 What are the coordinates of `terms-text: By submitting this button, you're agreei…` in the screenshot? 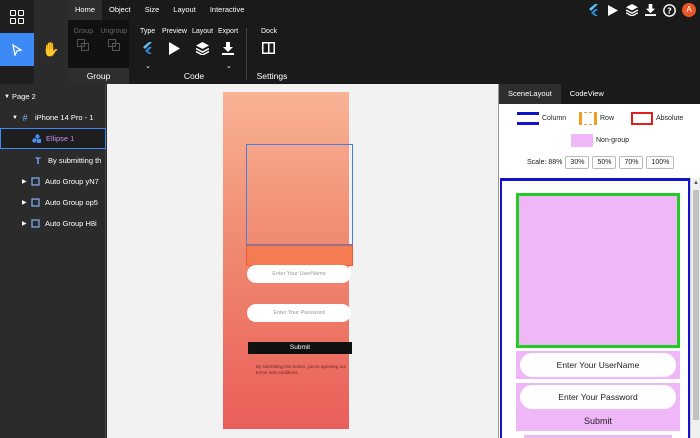 It's located at (301, 369).